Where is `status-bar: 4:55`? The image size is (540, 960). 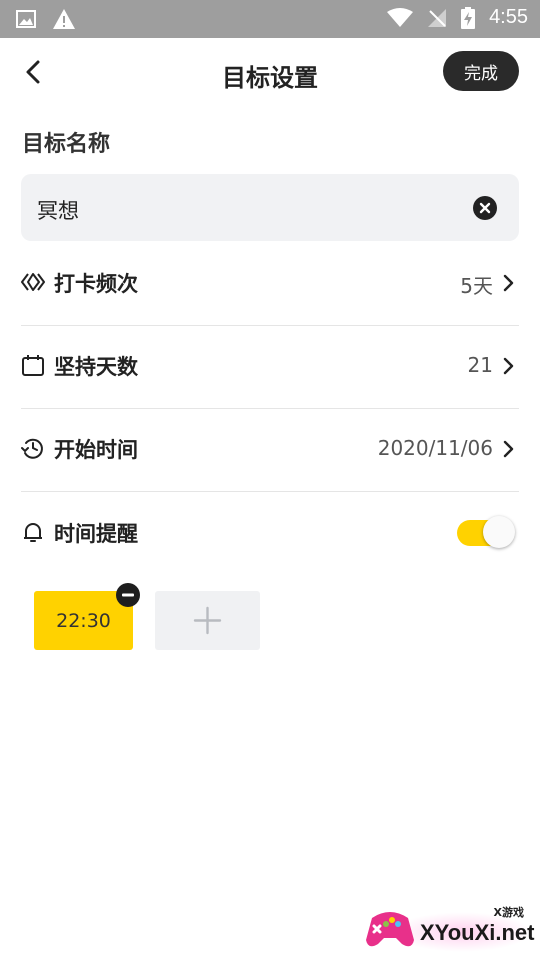 status-bar: 4:55 is located at coordinates (270, 19).